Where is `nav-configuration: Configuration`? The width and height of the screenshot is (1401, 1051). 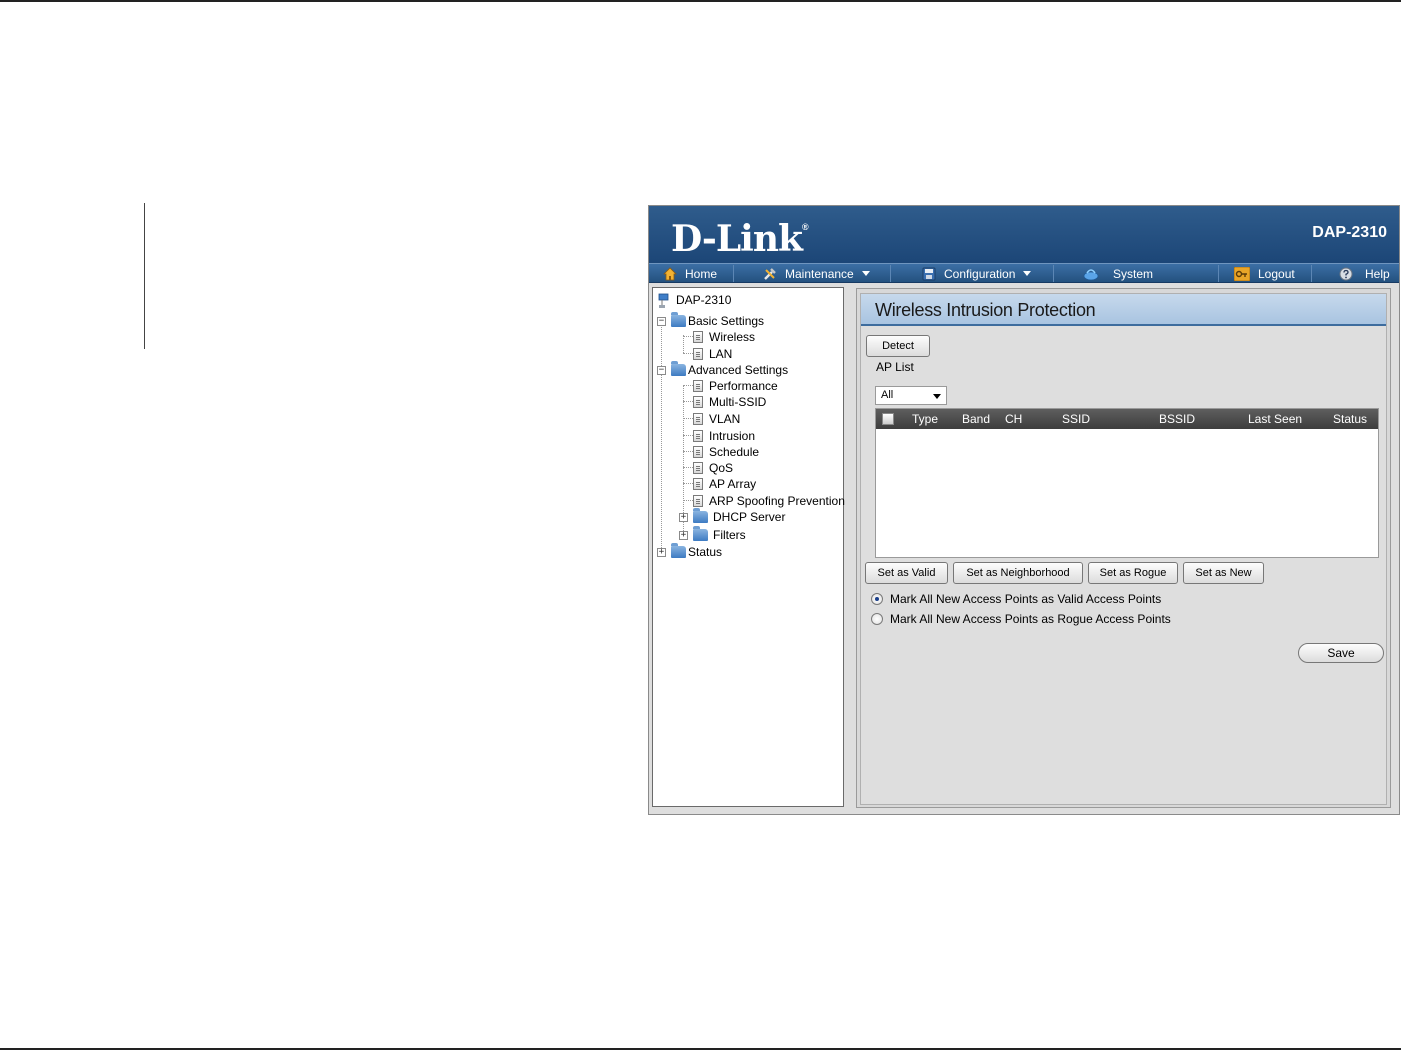 nav-configuration: Configuration is located at coordinates (977, 273).